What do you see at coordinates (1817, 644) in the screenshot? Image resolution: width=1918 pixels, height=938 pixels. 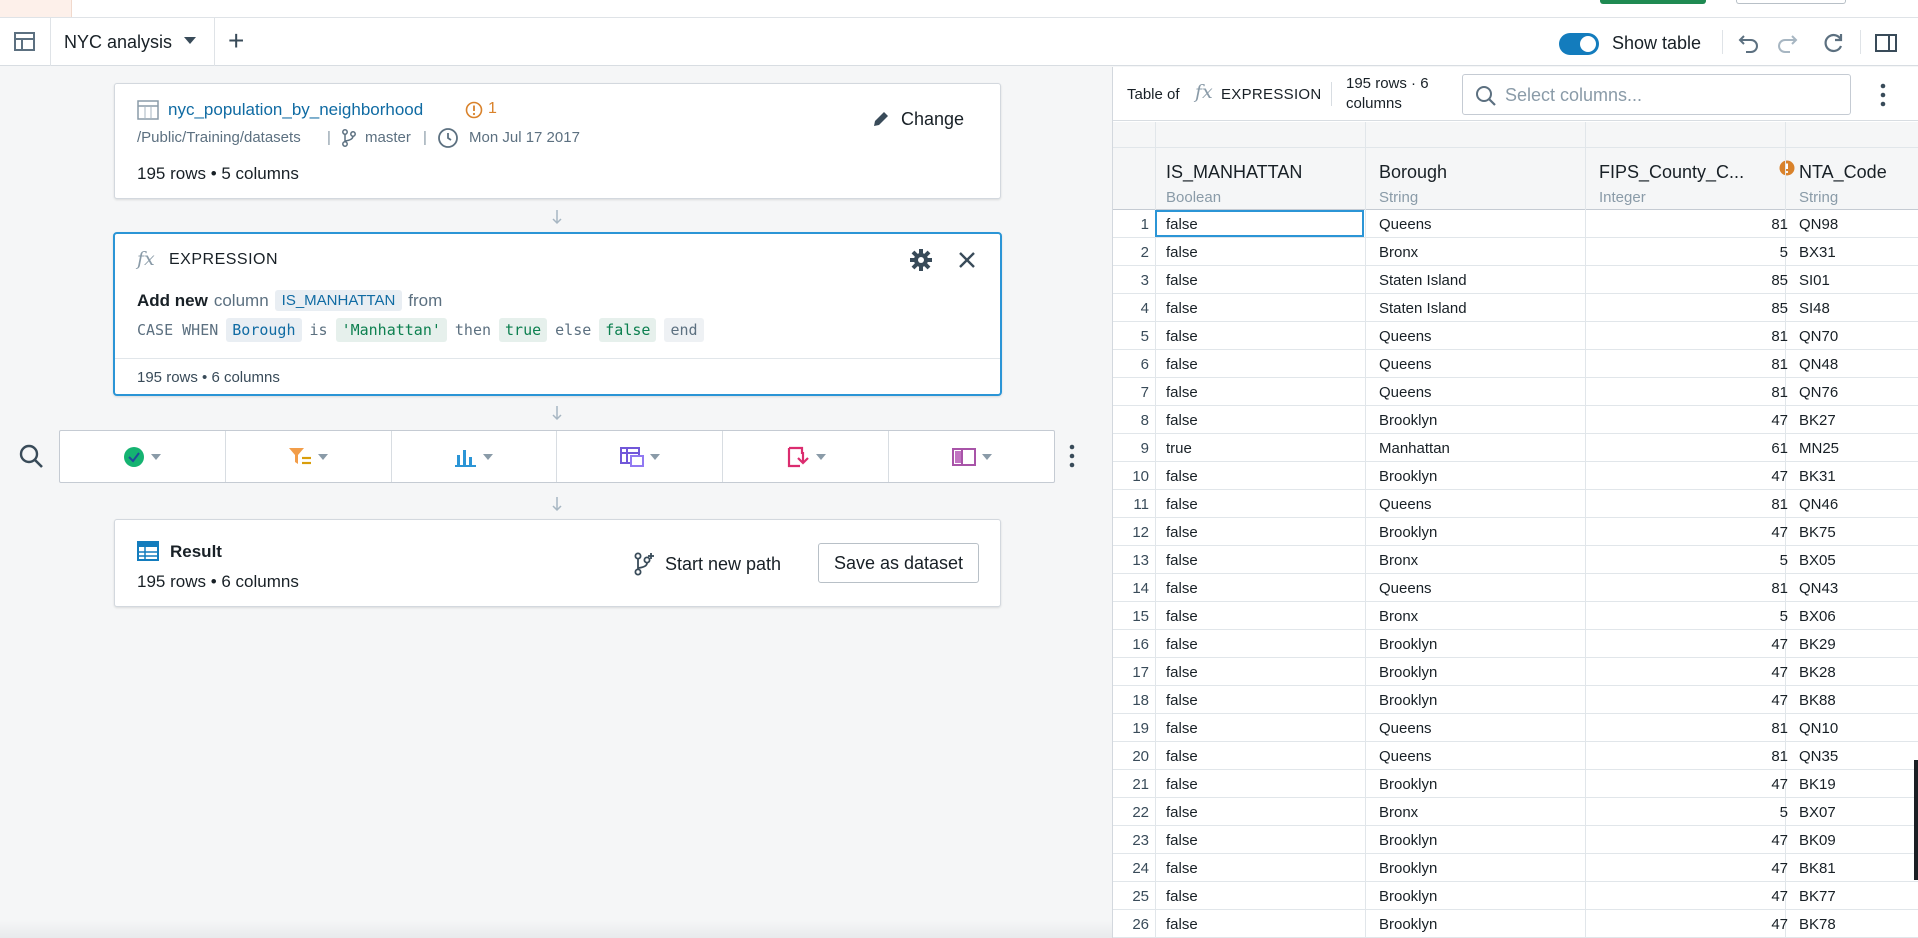 I see `cell-nta-code: BK29` at bounding box center [1817, 644].